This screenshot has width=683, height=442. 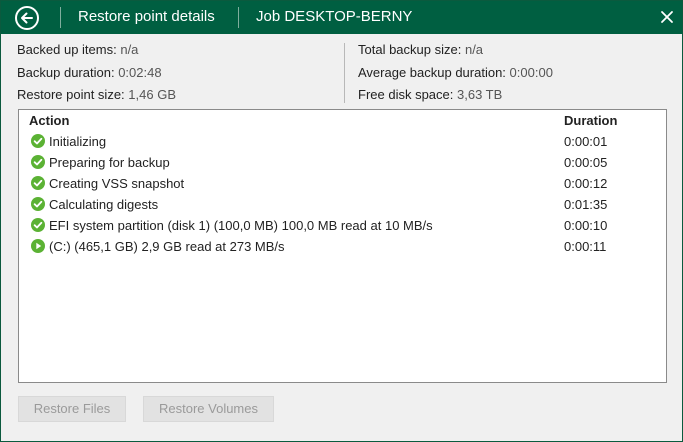 I want to click on job-title: Job DESKTOP-BERNY, so click(x=334, y=16).